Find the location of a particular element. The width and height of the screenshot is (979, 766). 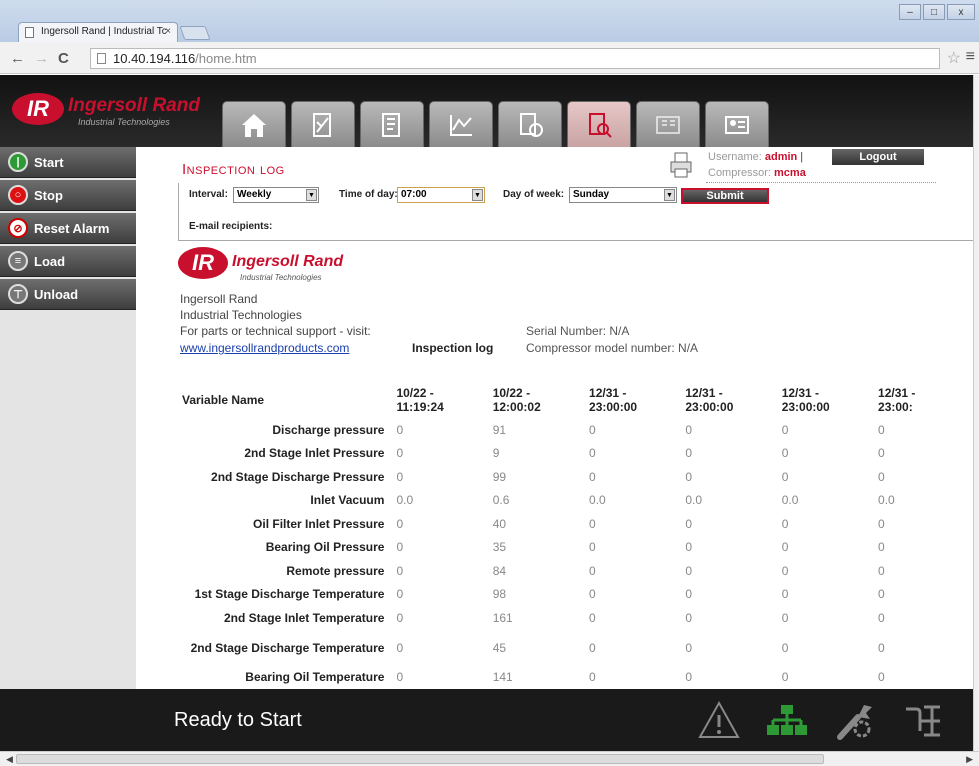

maximize-button: □ is located at coordinates (934, 12).